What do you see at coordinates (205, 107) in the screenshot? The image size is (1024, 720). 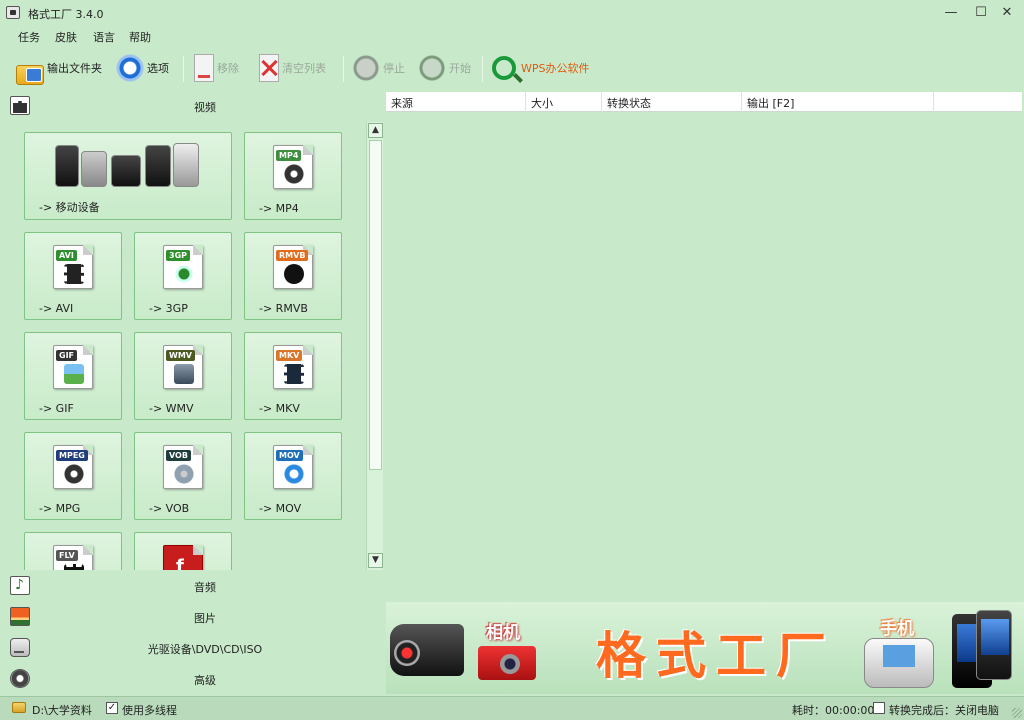 I see `section-video-label: 视频` at bounding box center [205, 107].